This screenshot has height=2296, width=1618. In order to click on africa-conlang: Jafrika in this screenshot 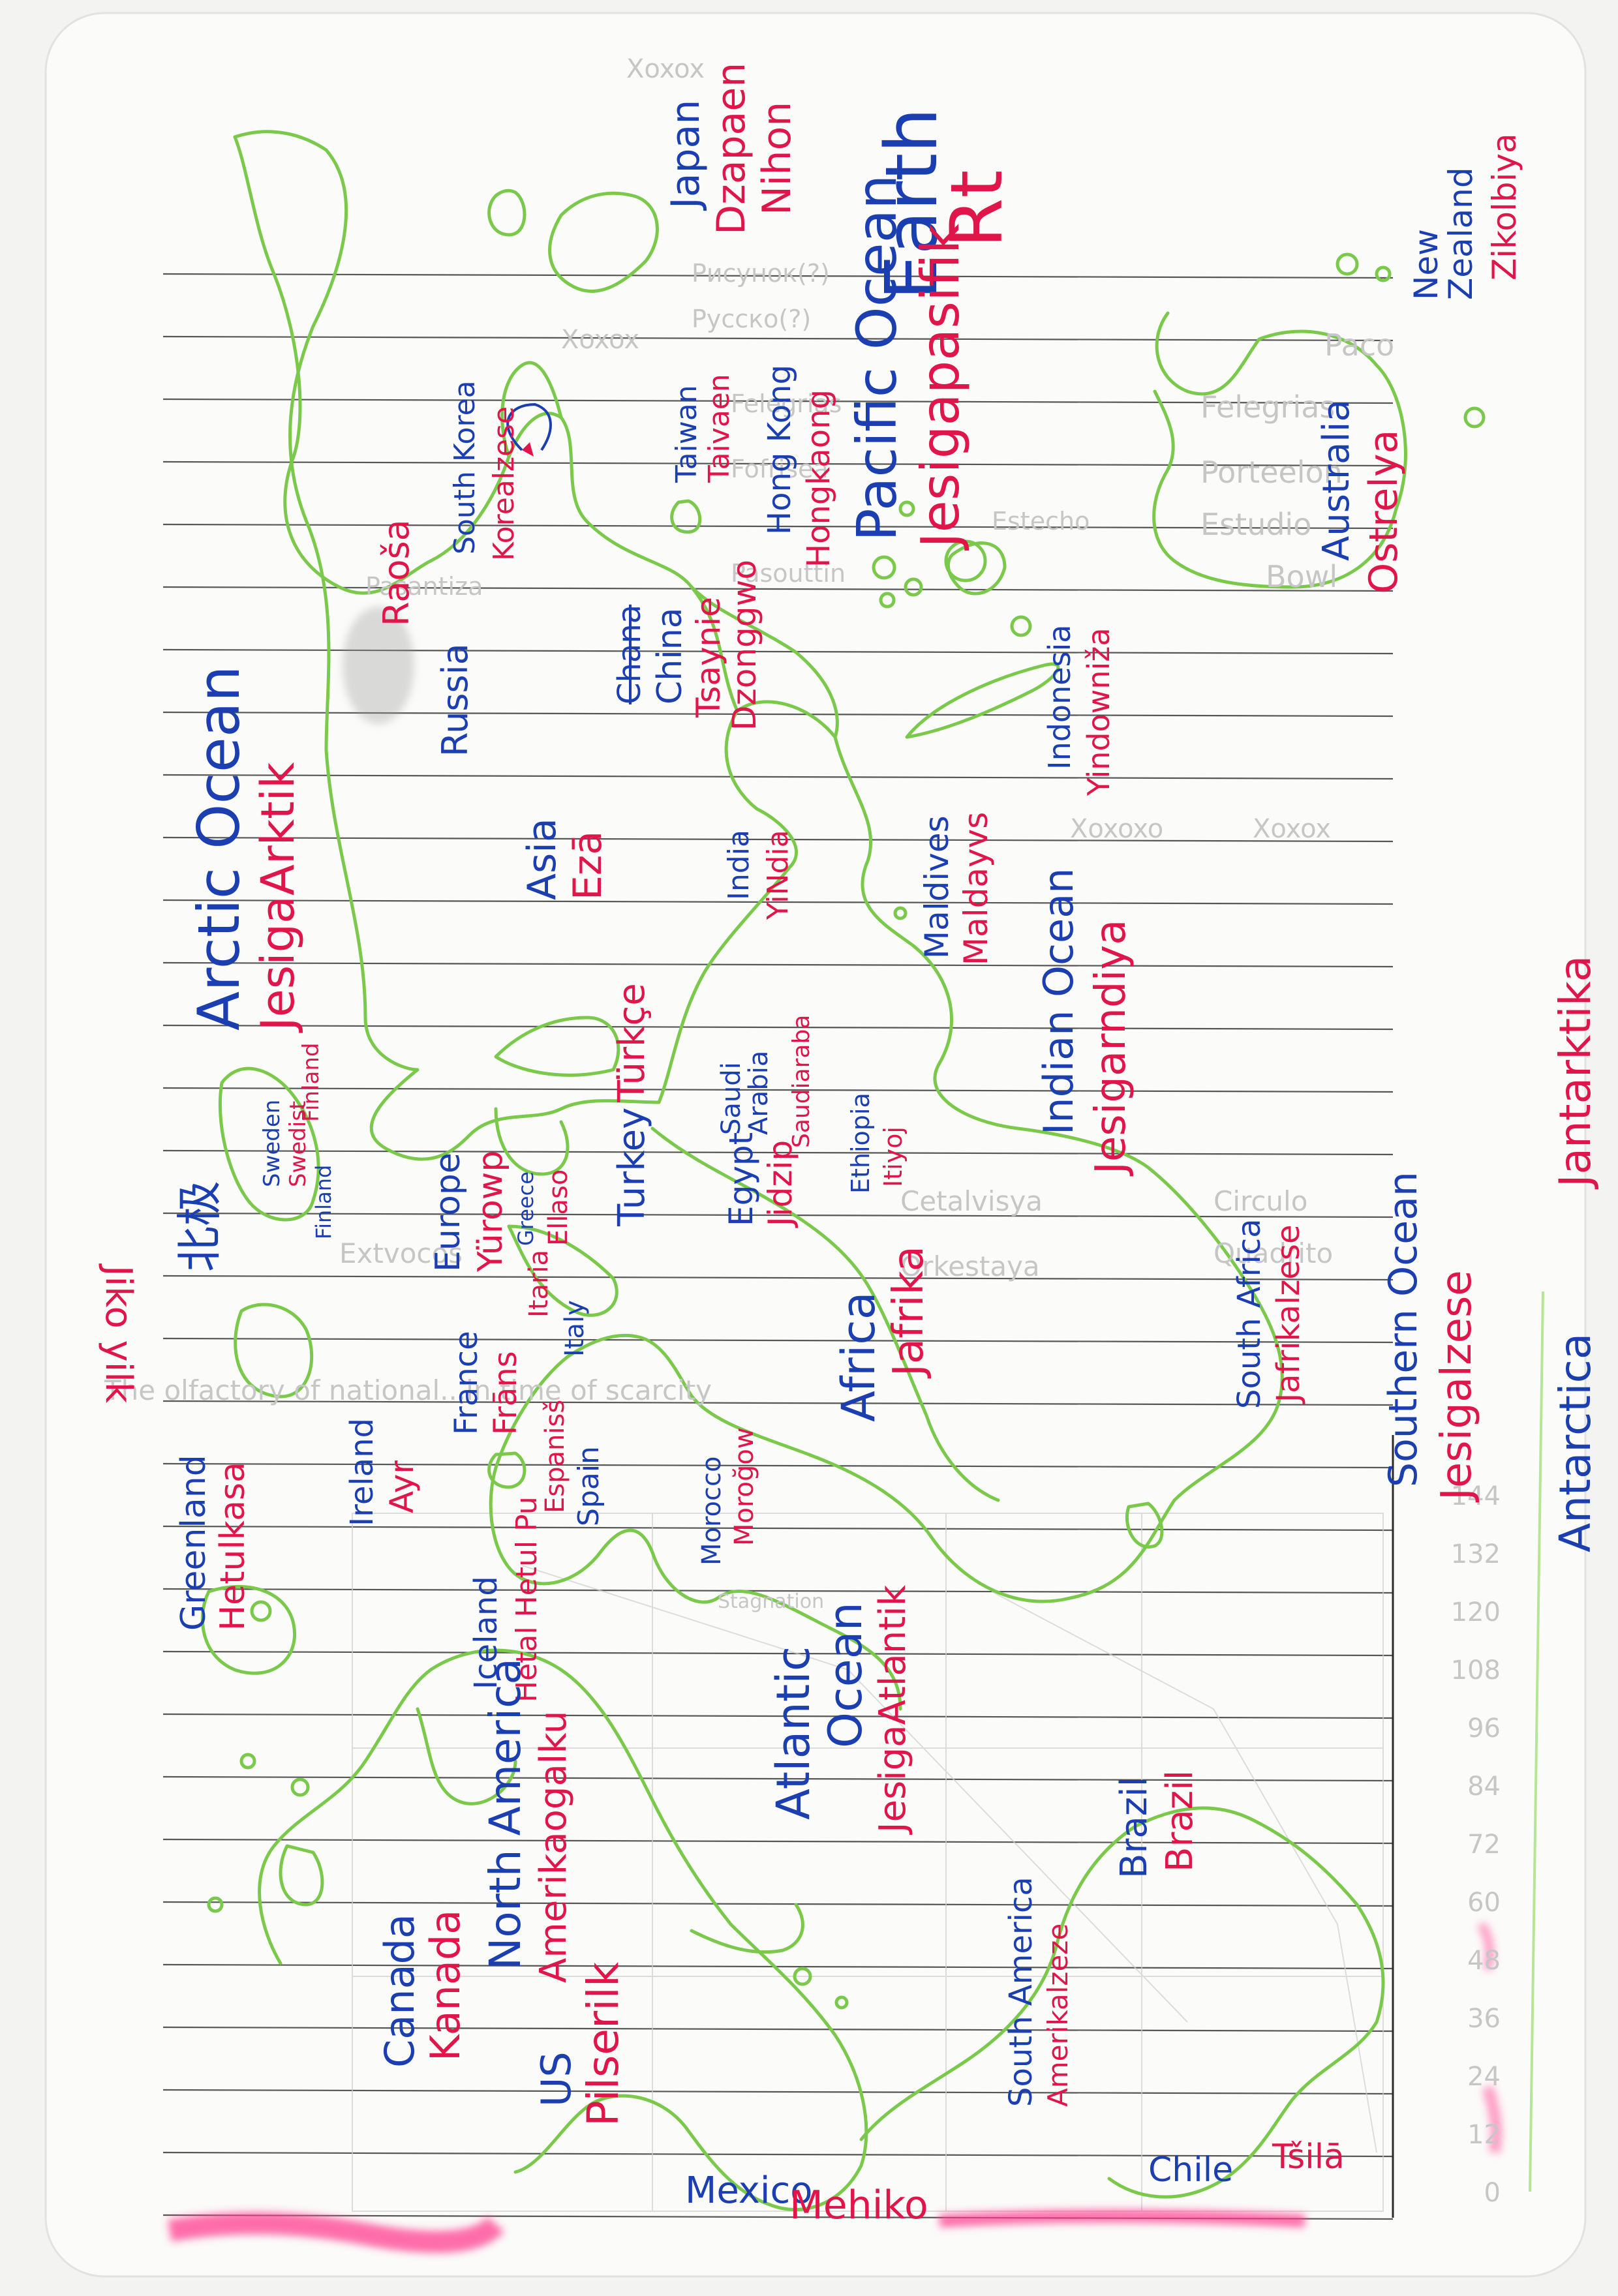, I will do `click(909, 1311)`.